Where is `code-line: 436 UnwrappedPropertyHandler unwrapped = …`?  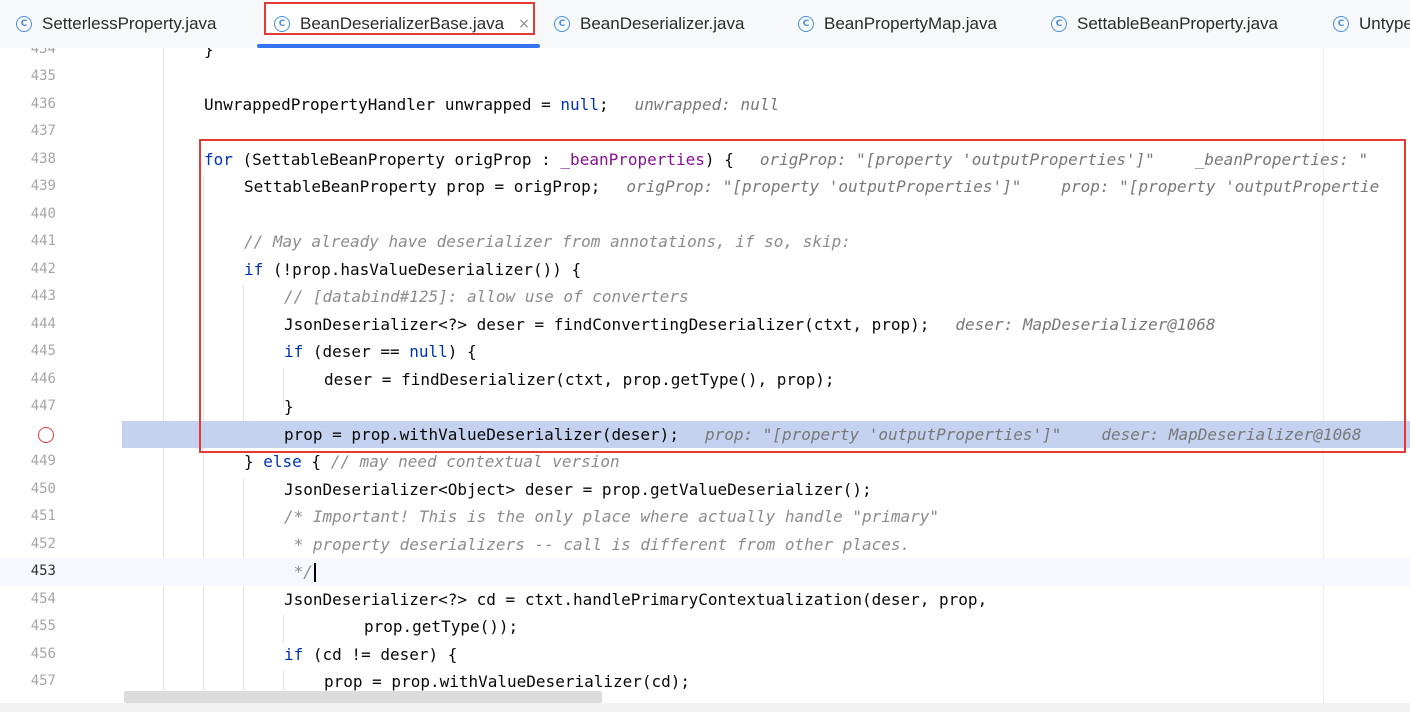
code-line: 436 UnwrappedPropertyHandler unwrapped = … is located at coordinates (705, 105).